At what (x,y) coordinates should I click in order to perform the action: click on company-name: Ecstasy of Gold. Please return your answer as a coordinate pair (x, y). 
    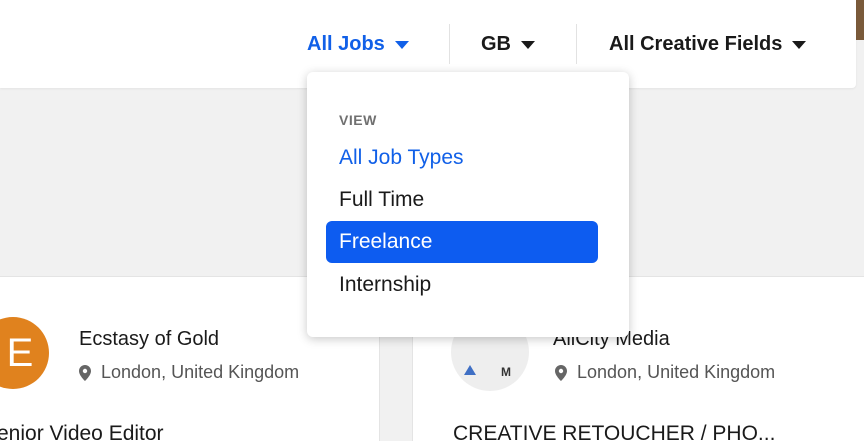
    Looking at the image, I should click on (149, 339).